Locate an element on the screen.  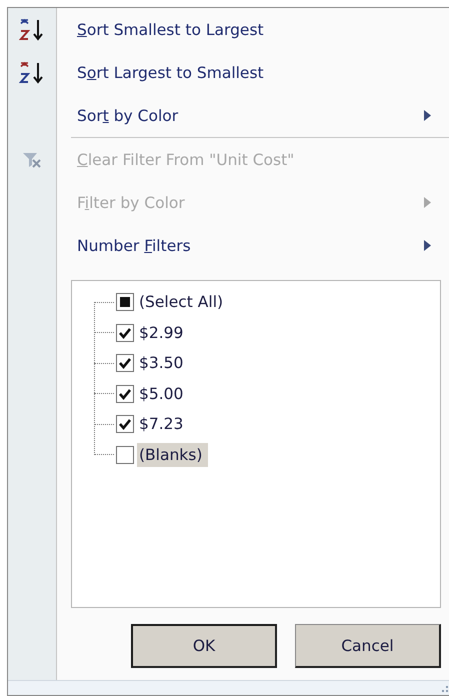
list-item: $7.23 is located at coordinates (163, 424).